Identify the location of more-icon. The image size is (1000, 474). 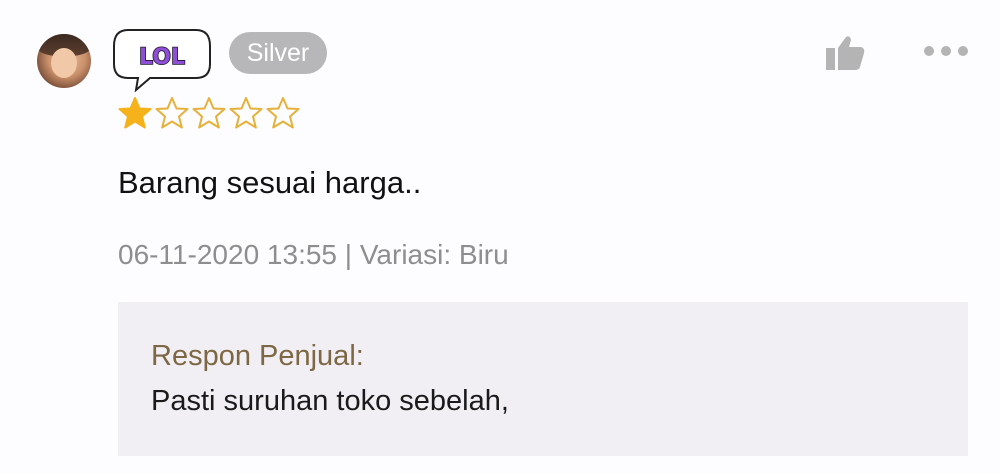
(946, 51).